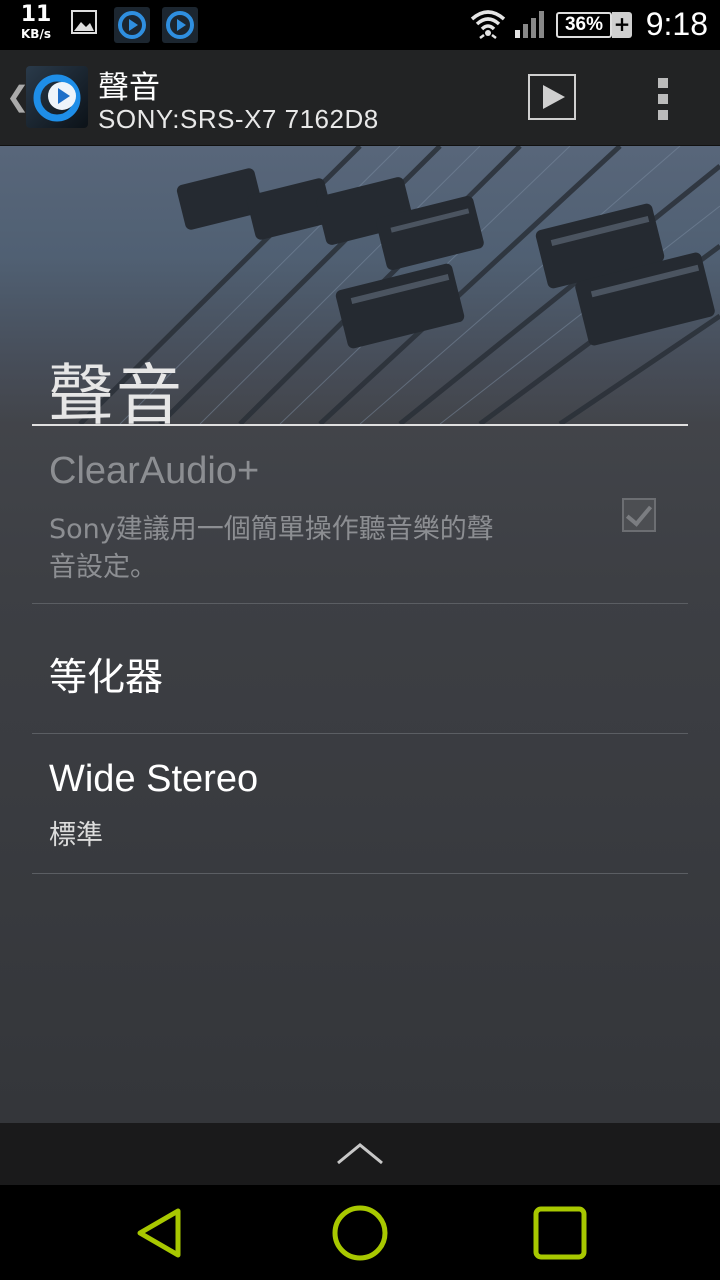  What do you see at coordinates (154, 779) in the screenshot?
I see `wide-stereo-title: Wide Stereo` at bounding box center [154, 779].